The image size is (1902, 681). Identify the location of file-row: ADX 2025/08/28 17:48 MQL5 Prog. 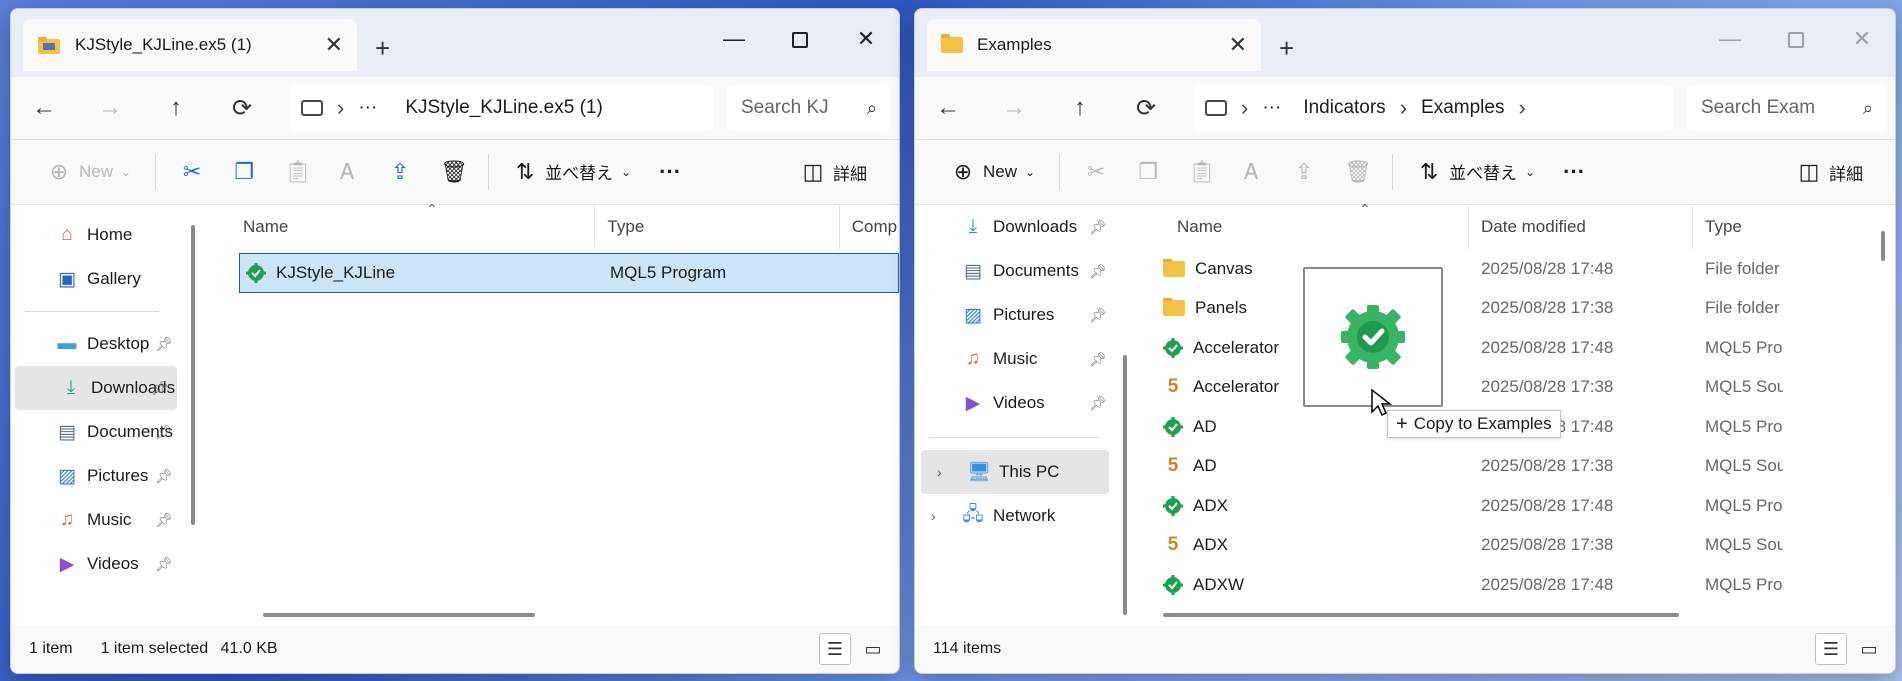
(1516, 506).